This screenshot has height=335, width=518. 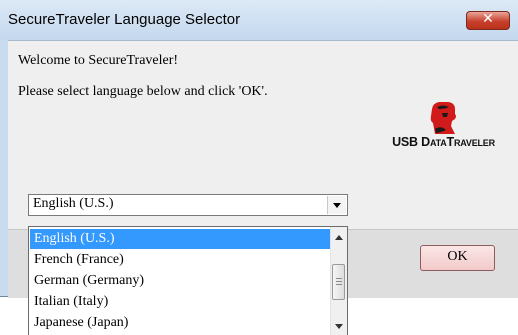 I want to click on scrollbar-thumb, so click(x=338, y=282).